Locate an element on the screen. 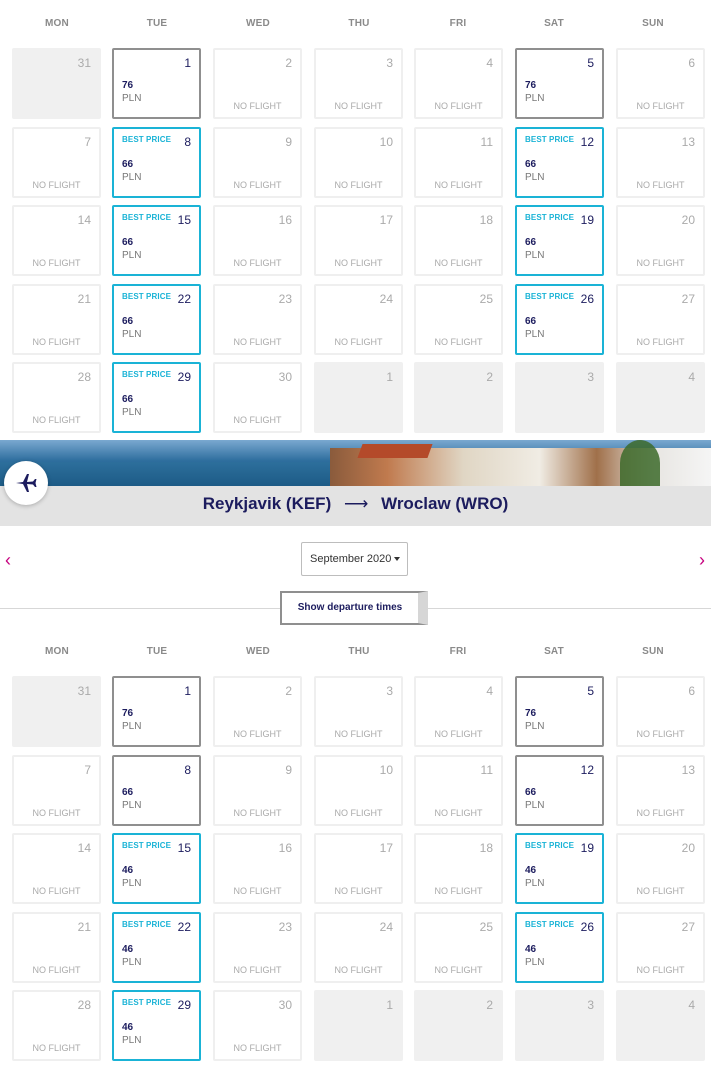 The image size is (711, 1067). fare-currency: PLN is located at coordinates (132, 883).